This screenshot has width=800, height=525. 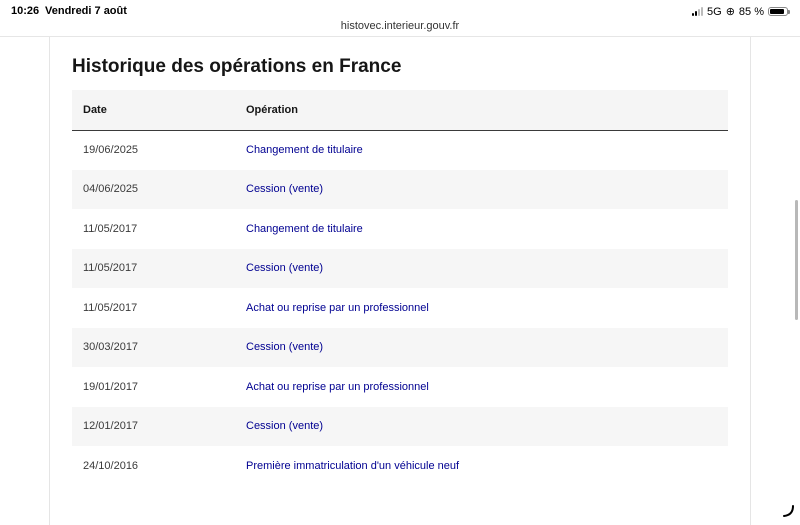 I want to click on status-time: 10:26, so click(x=25, y=11).